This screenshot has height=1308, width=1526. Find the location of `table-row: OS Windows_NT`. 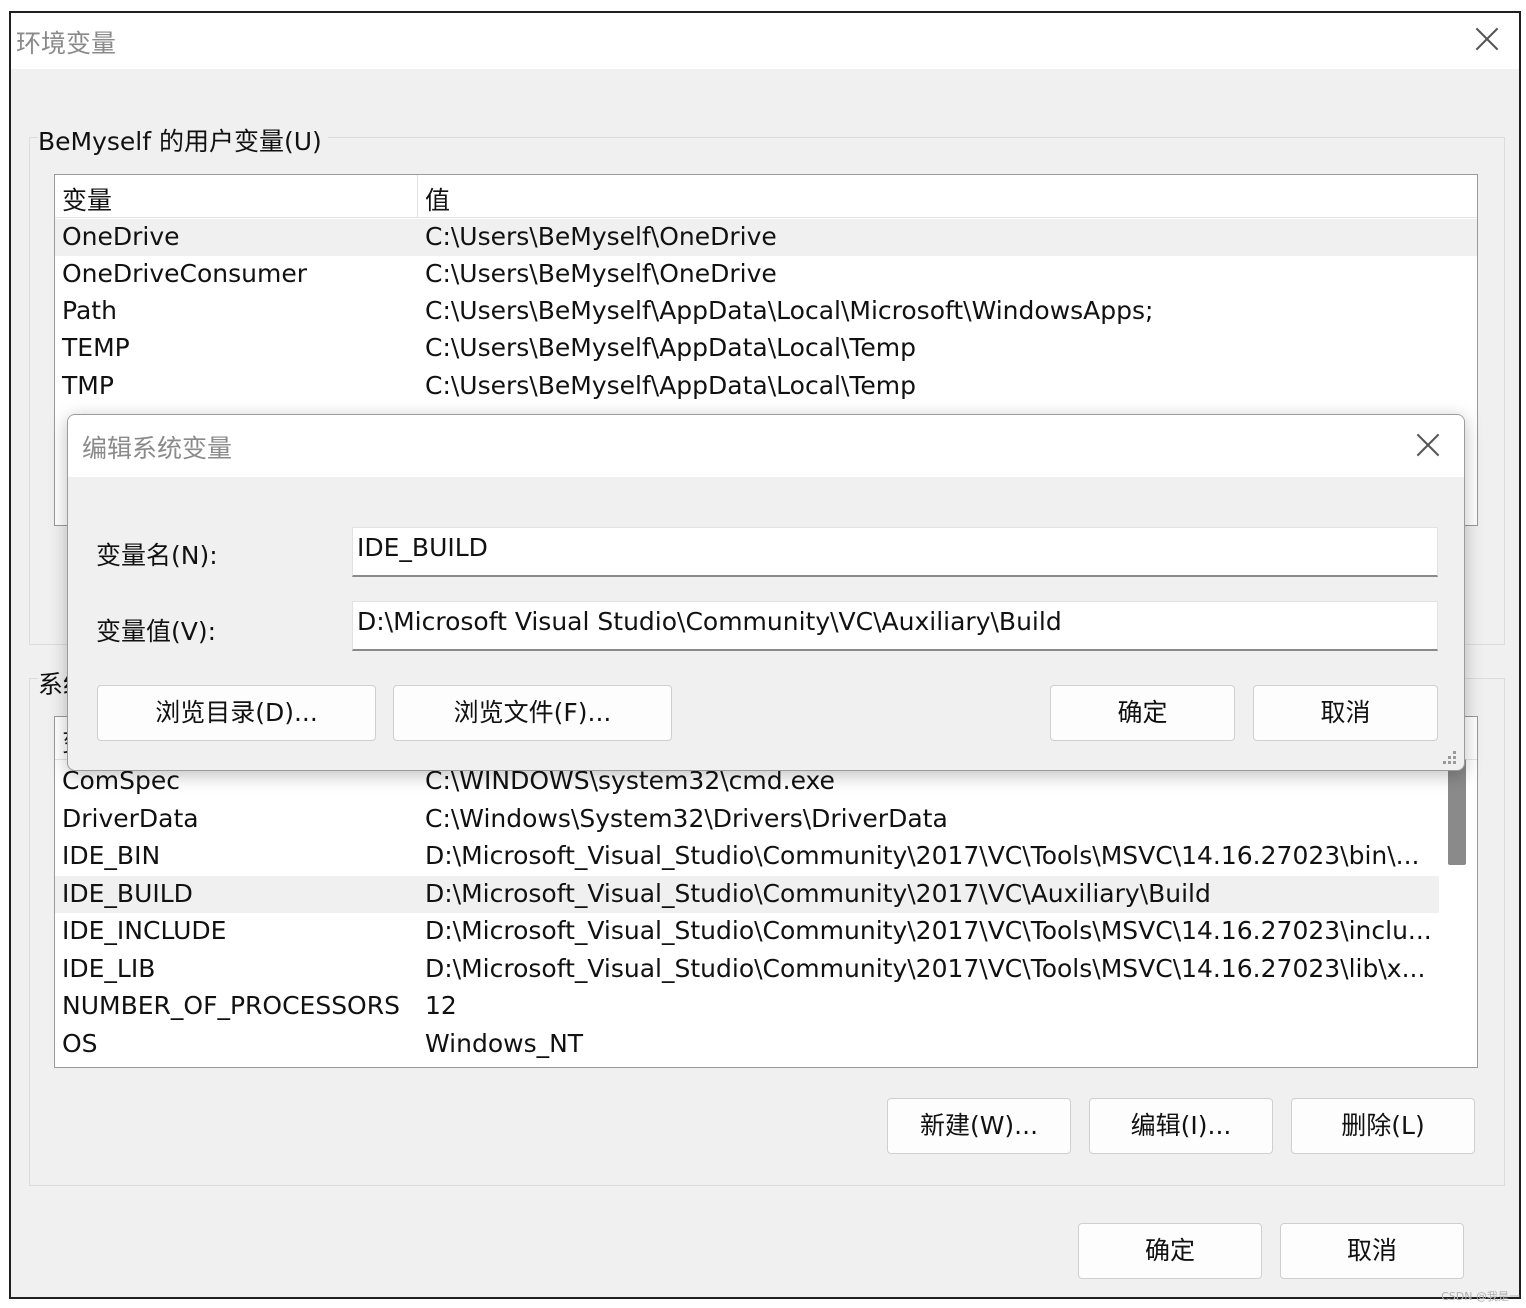

table-row: OS Windows_NT is located at coordinates (766, 1044).